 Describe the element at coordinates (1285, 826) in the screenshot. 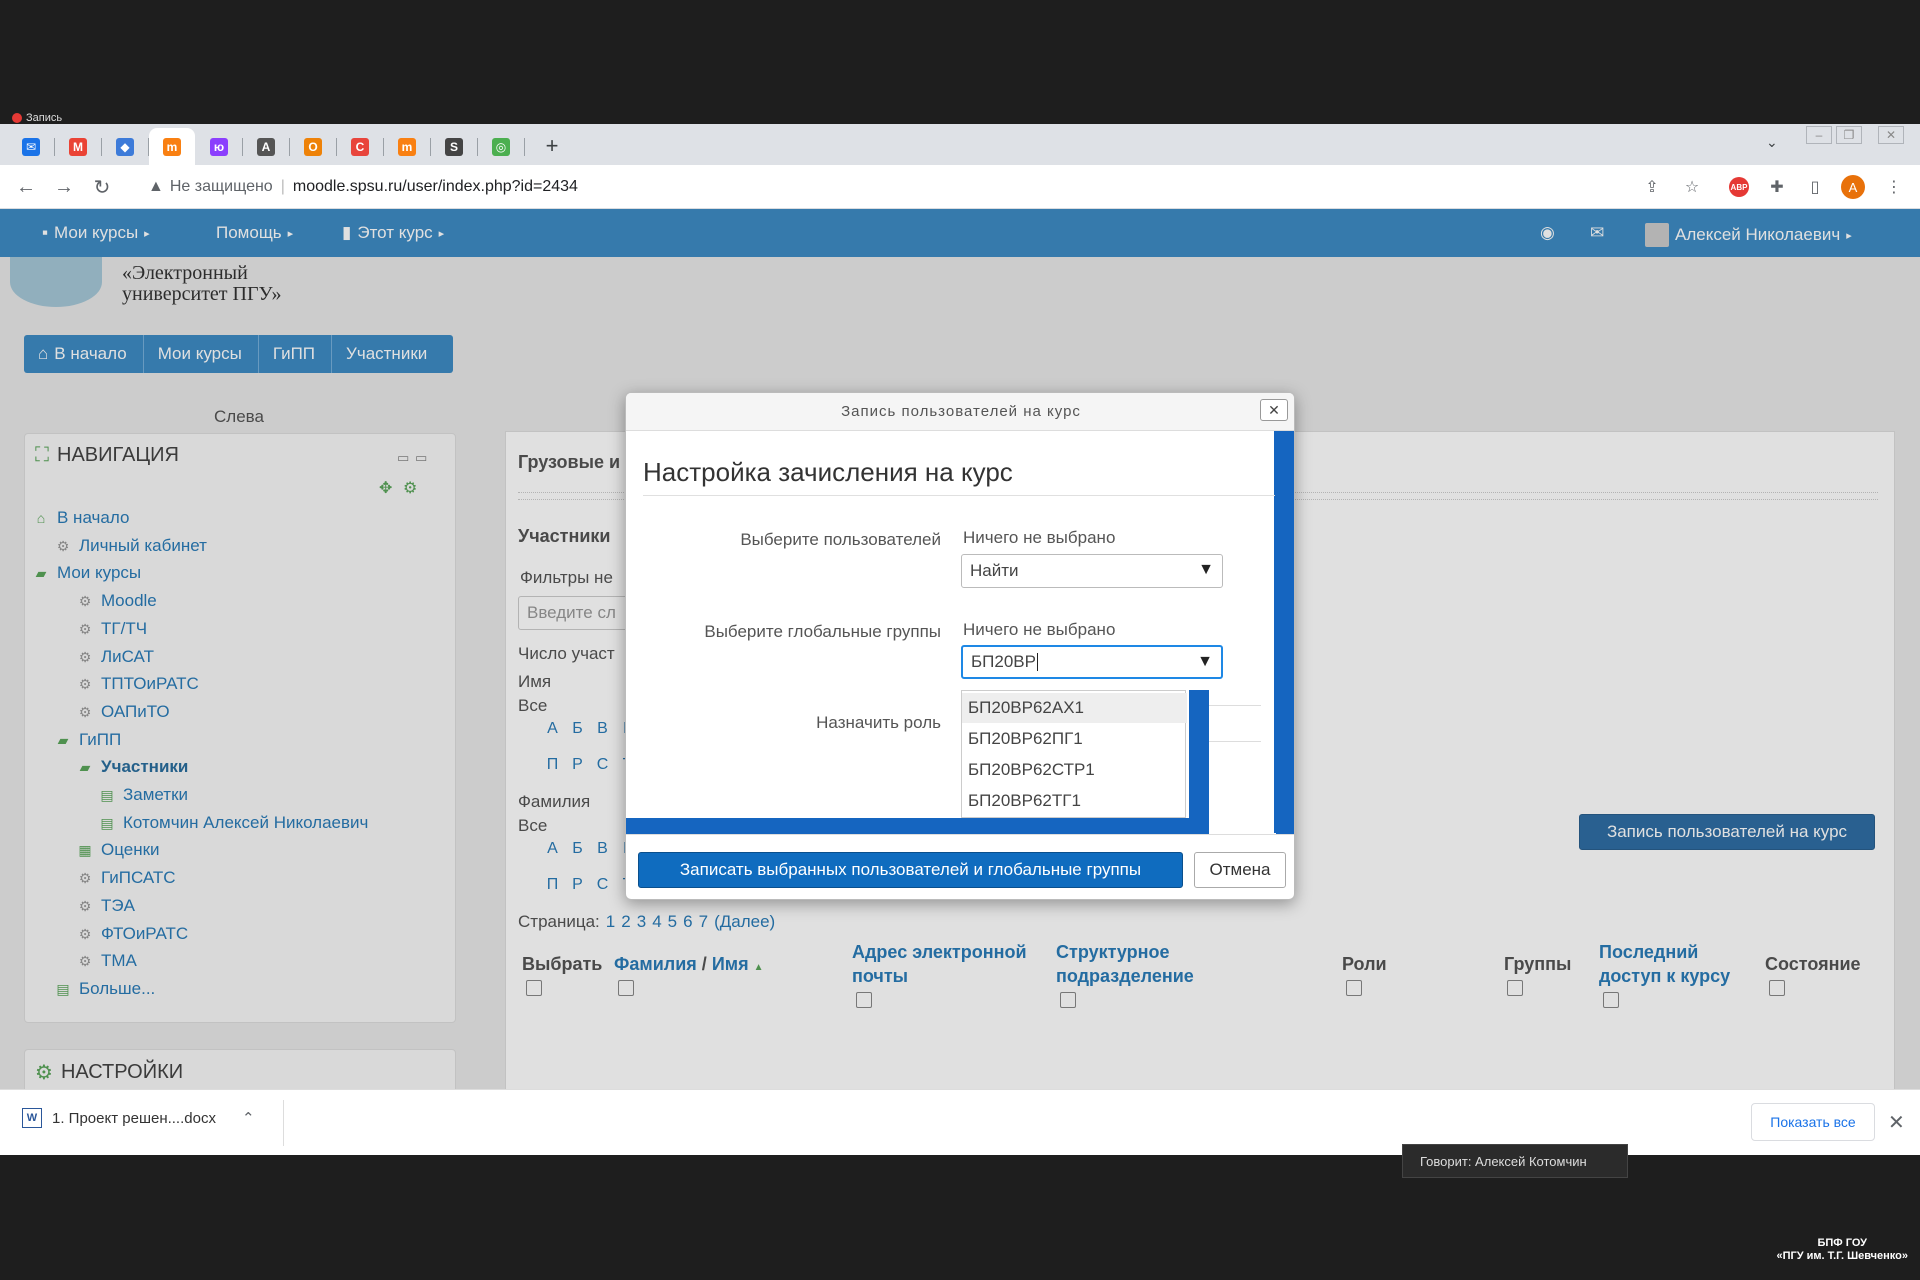

I see `scrollbar-corner` at that location.